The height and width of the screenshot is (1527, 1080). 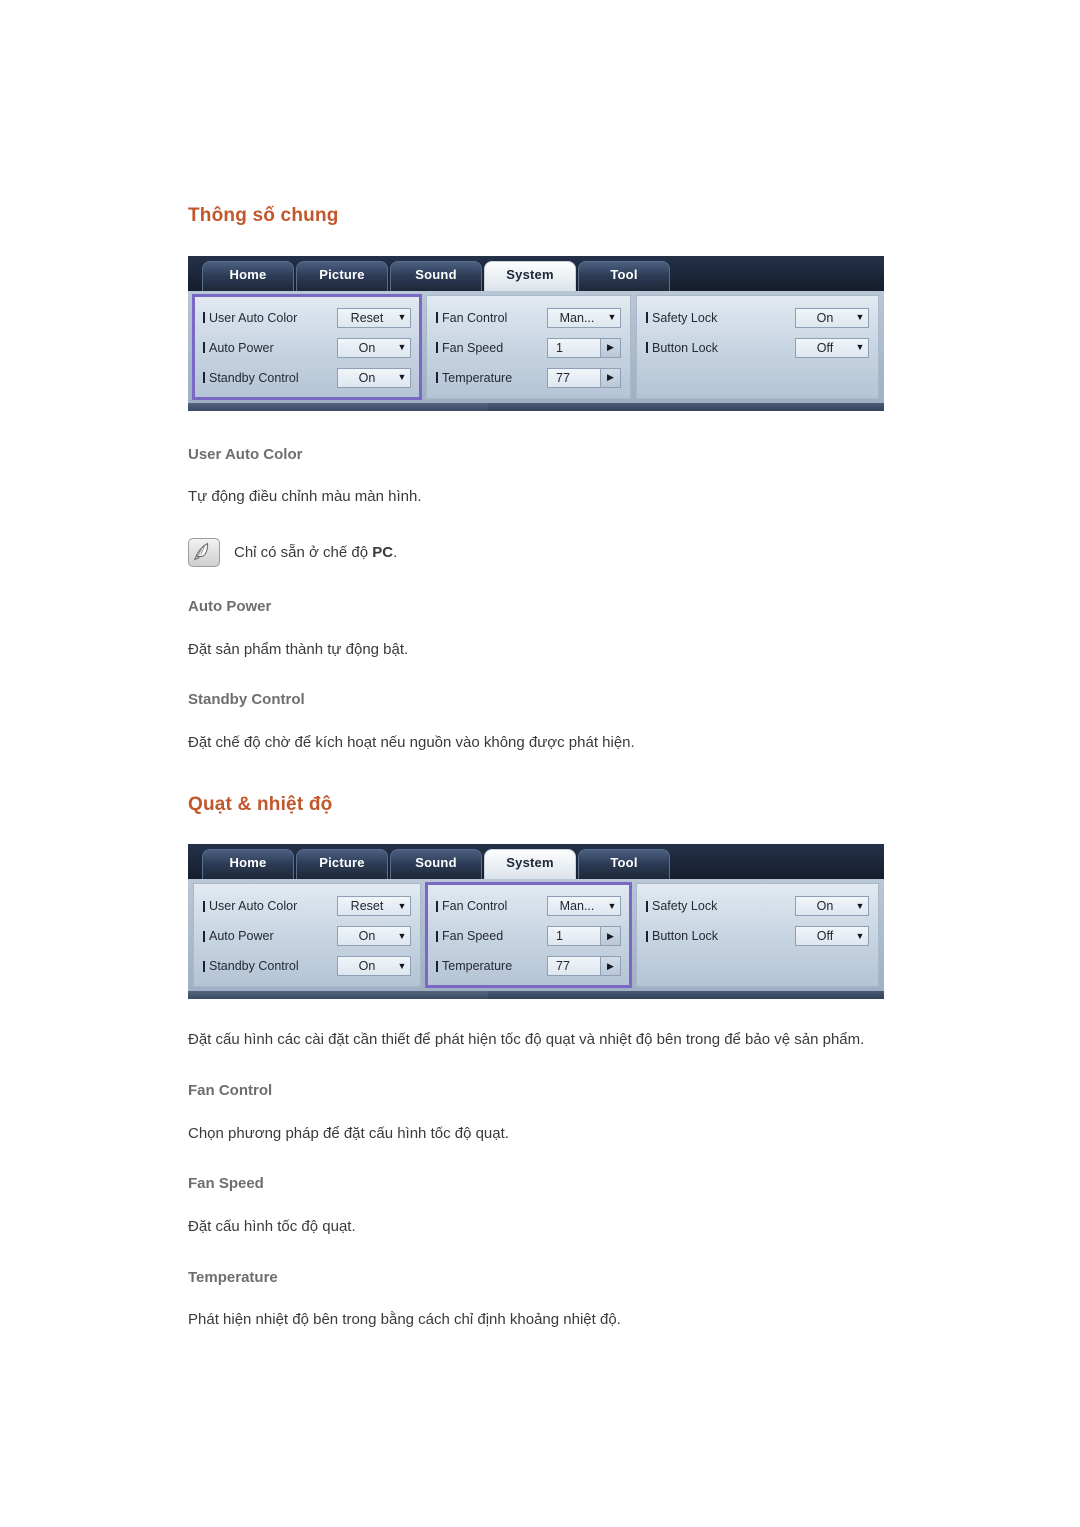 What do you see at coordinates (230, 1091) in the screenshot?
I see `subheading-fan-control: Fan Control` at bounding box center [230, 1091].